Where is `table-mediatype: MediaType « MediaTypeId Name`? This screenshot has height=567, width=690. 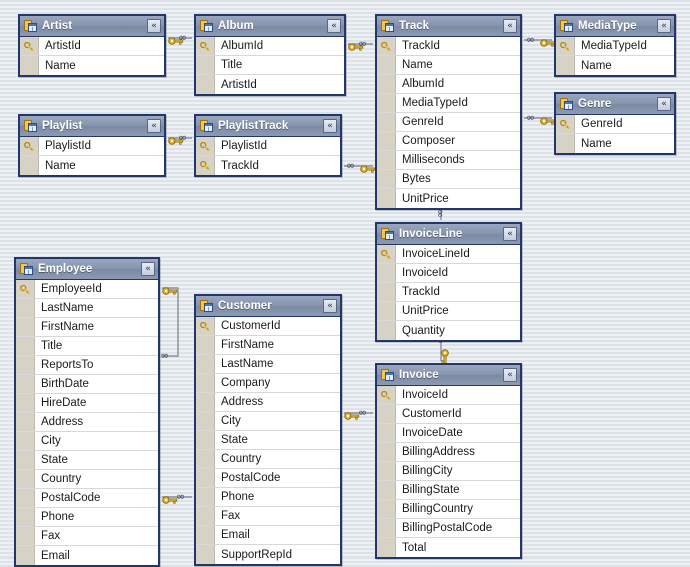 table-mediatype: MediaType « MediaTypeId Name is located at coordinates (615, 45).